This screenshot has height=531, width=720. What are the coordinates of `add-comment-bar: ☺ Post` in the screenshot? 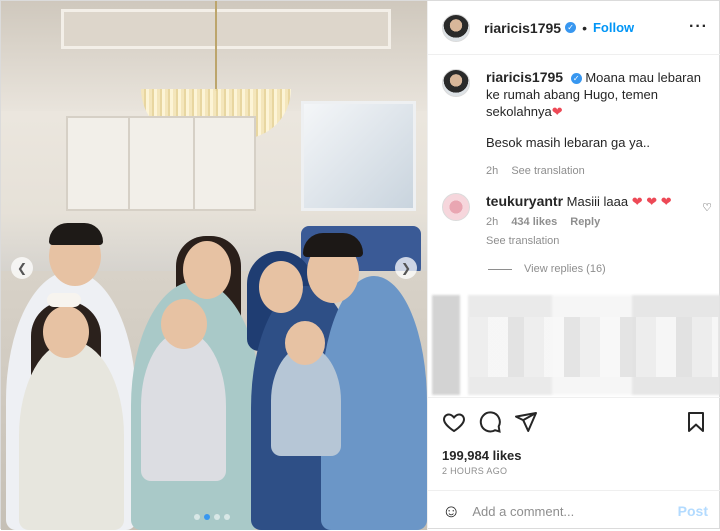 It's located at (574, 510).